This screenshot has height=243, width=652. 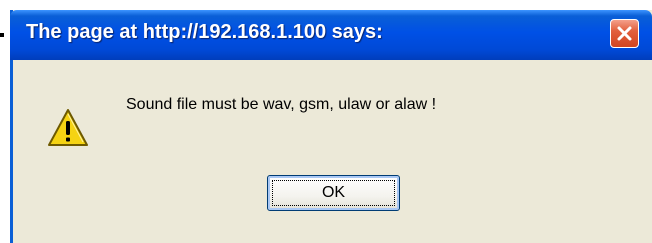 I want to click on ok-button-label: OK, so click(x=333, y=192).